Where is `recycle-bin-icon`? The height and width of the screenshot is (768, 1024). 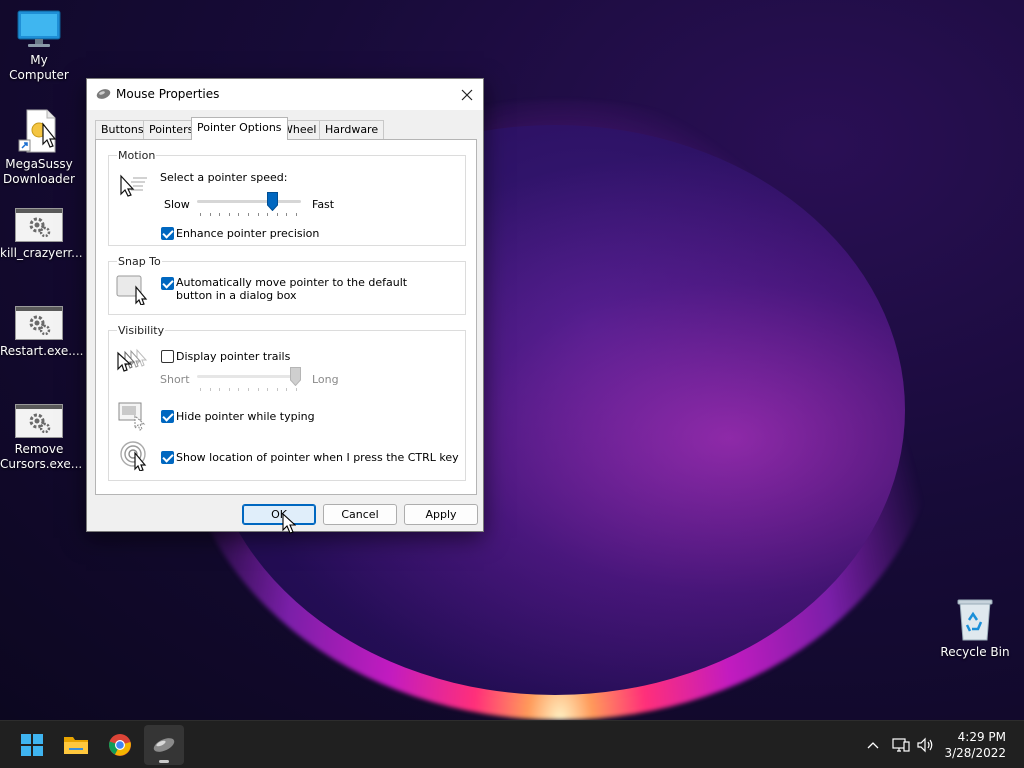
recycle-bin-icon is located at coordinates (975, 620).